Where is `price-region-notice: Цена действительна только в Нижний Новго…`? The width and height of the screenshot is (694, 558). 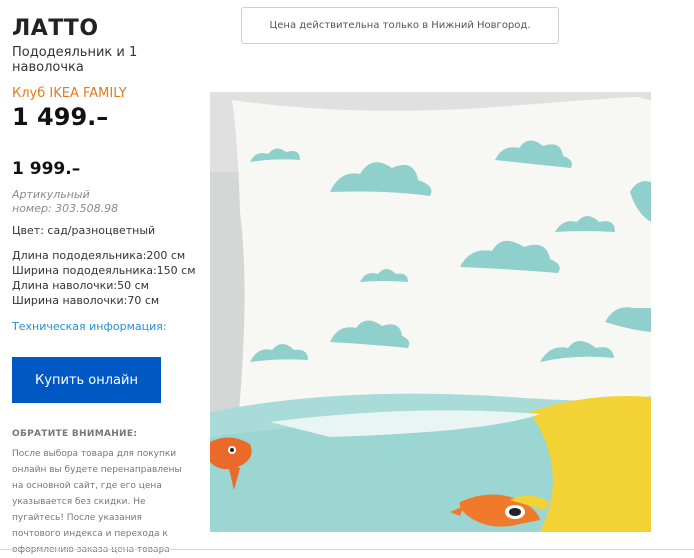 price-region-notice: Цена действительна только в Нижний Новго… is located at coordinates (400, 25).